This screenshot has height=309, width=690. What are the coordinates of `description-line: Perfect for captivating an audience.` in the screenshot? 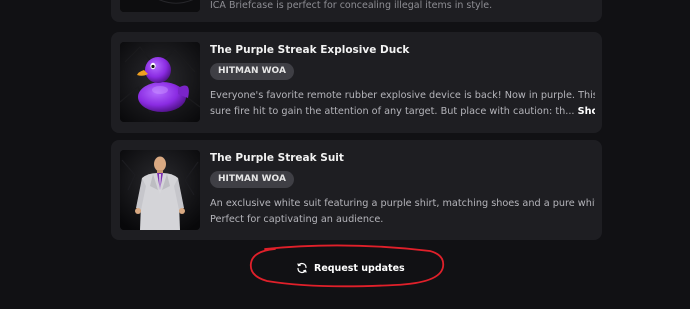 It's located at (297, 219).